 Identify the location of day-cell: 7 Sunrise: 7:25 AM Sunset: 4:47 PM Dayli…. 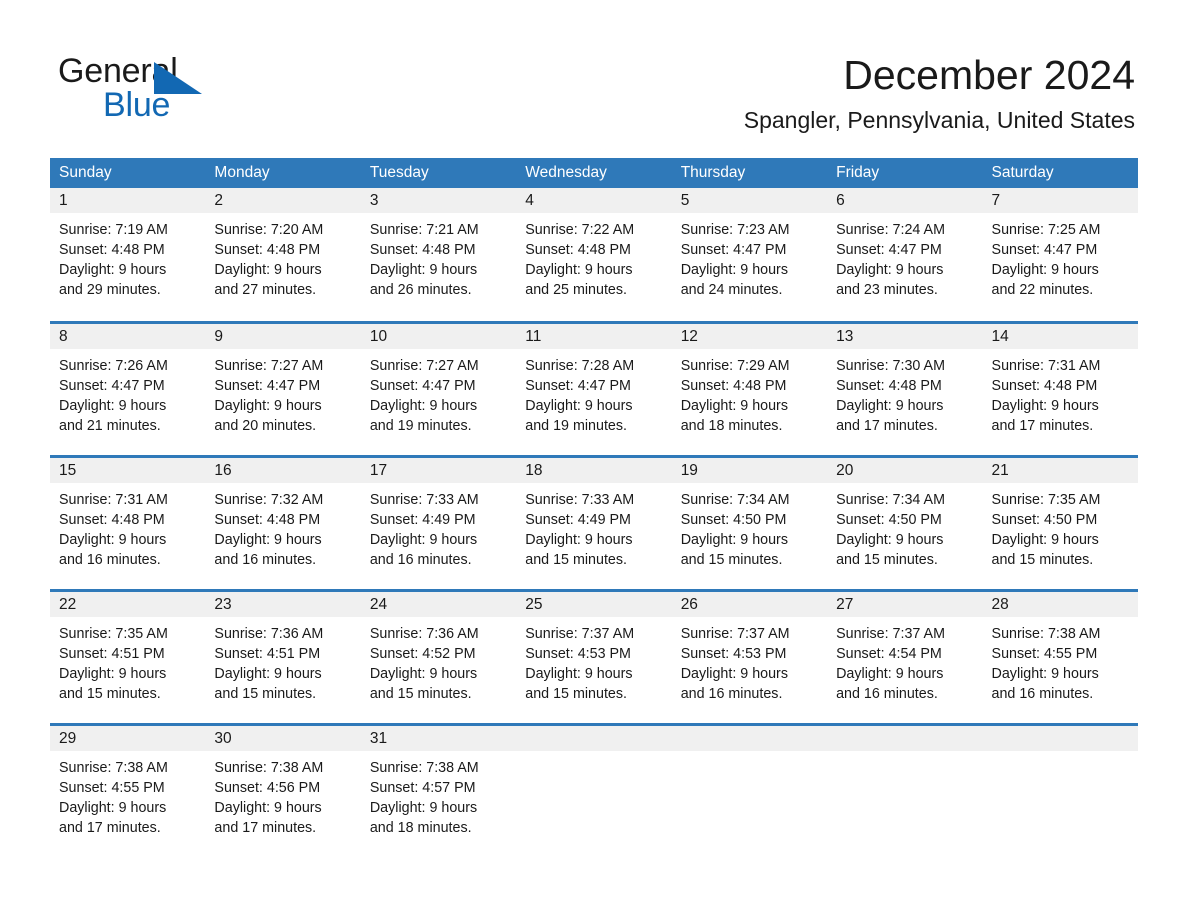
(1060, 255).